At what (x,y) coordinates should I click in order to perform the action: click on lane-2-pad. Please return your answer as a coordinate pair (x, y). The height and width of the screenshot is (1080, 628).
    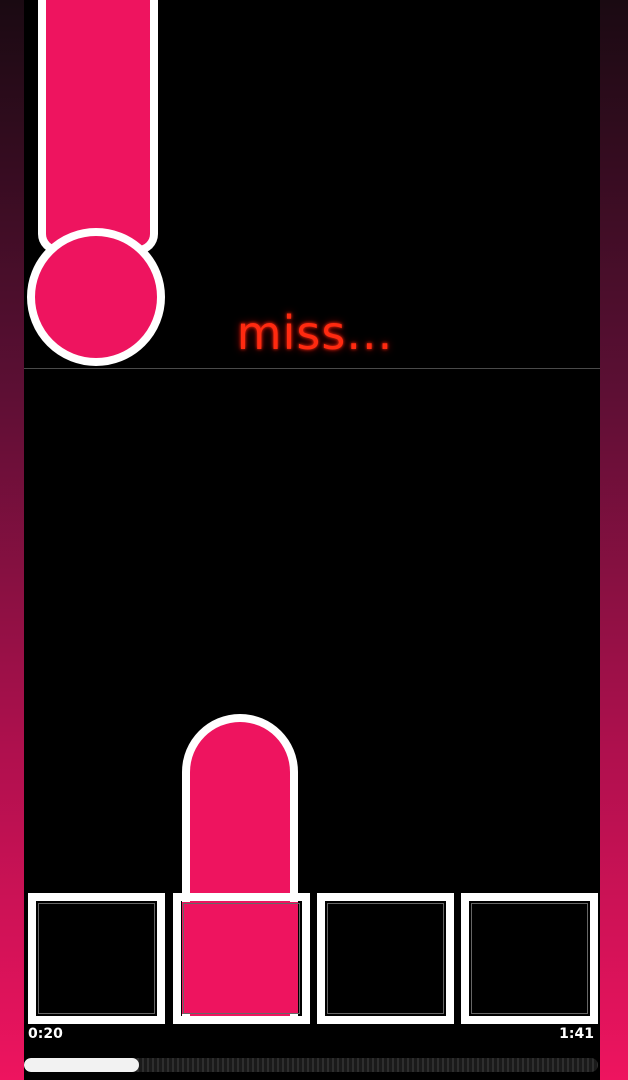
    Looking at the image, I should click on (241, 958).